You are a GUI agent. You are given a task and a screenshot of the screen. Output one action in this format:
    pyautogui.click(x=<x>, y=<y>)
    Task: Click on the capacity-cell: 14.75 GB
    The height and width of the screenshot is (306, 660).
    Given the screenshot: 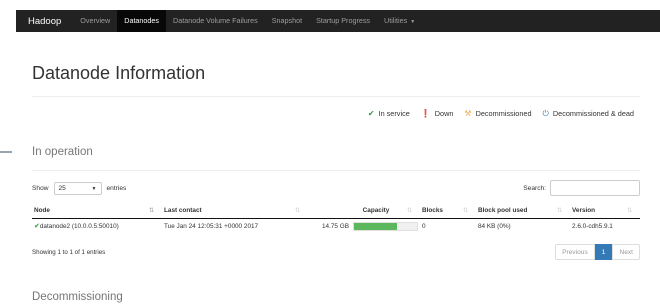 What is the action you would take?
    pyautogui.click(x=364, y=226)
    